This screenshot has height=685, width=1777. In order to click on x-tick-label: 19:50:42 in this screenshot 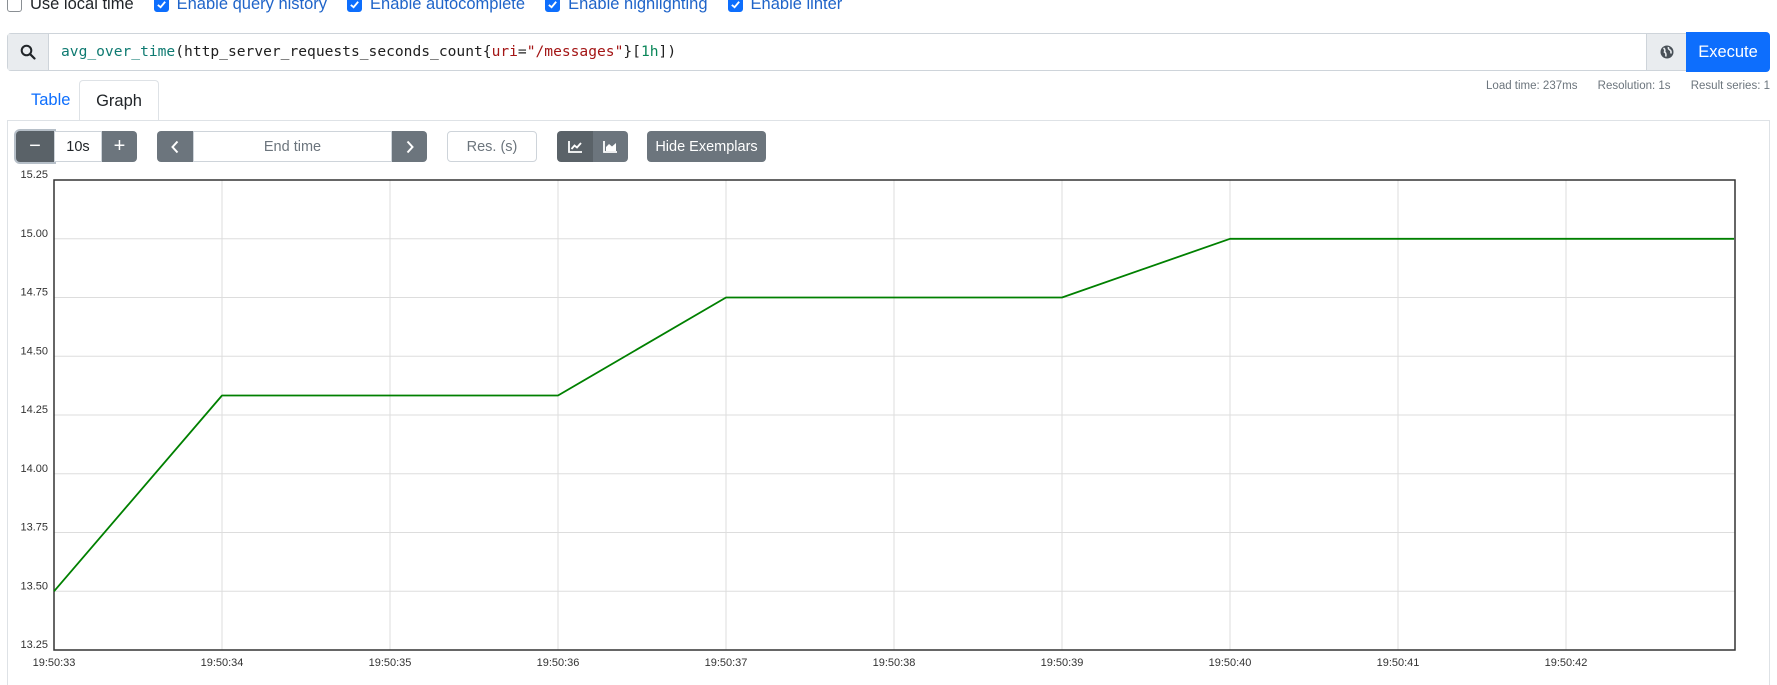, I will do `click(1566, 663)`.